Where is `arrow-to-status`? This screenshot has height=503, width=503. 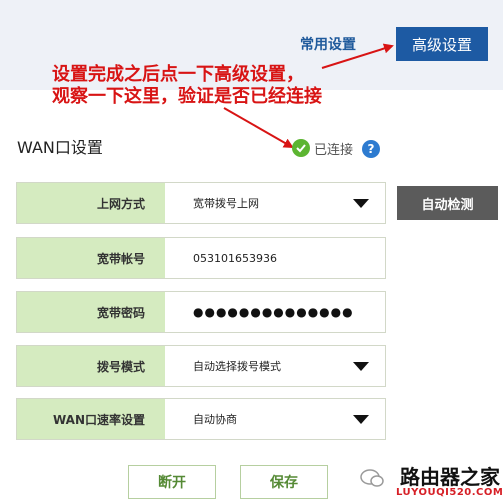
arrow-to-status is located at coordinates (258, 127).